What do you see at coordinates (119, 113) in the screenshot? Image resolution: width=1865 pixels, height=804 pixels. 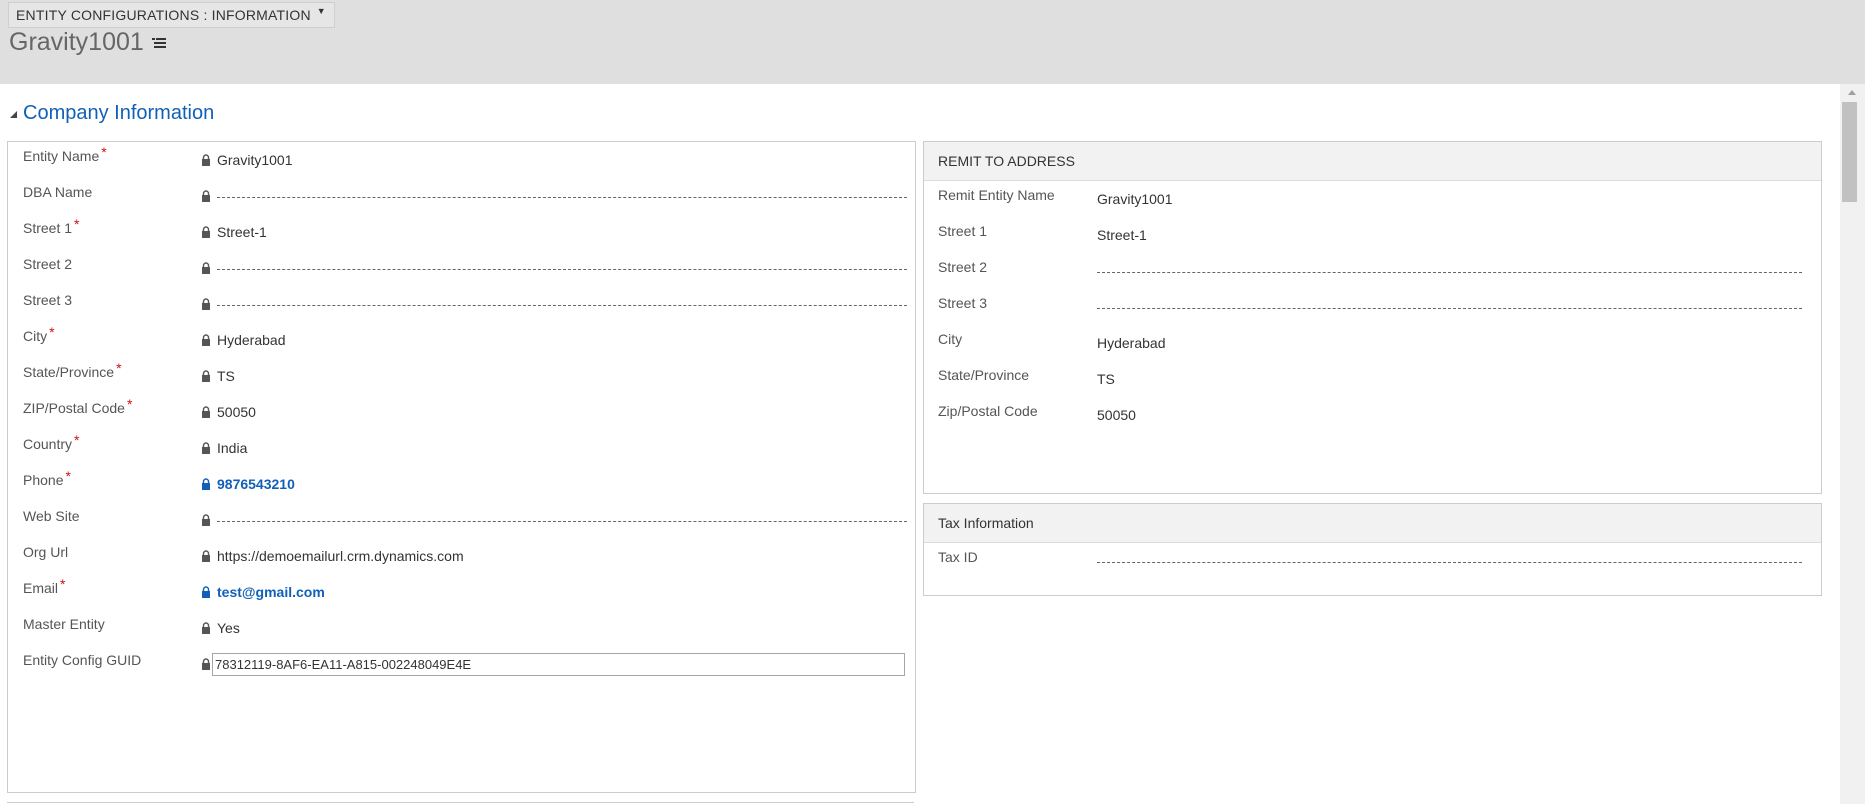 I see `section-title: Company Information` at bounding box center [119, 113].